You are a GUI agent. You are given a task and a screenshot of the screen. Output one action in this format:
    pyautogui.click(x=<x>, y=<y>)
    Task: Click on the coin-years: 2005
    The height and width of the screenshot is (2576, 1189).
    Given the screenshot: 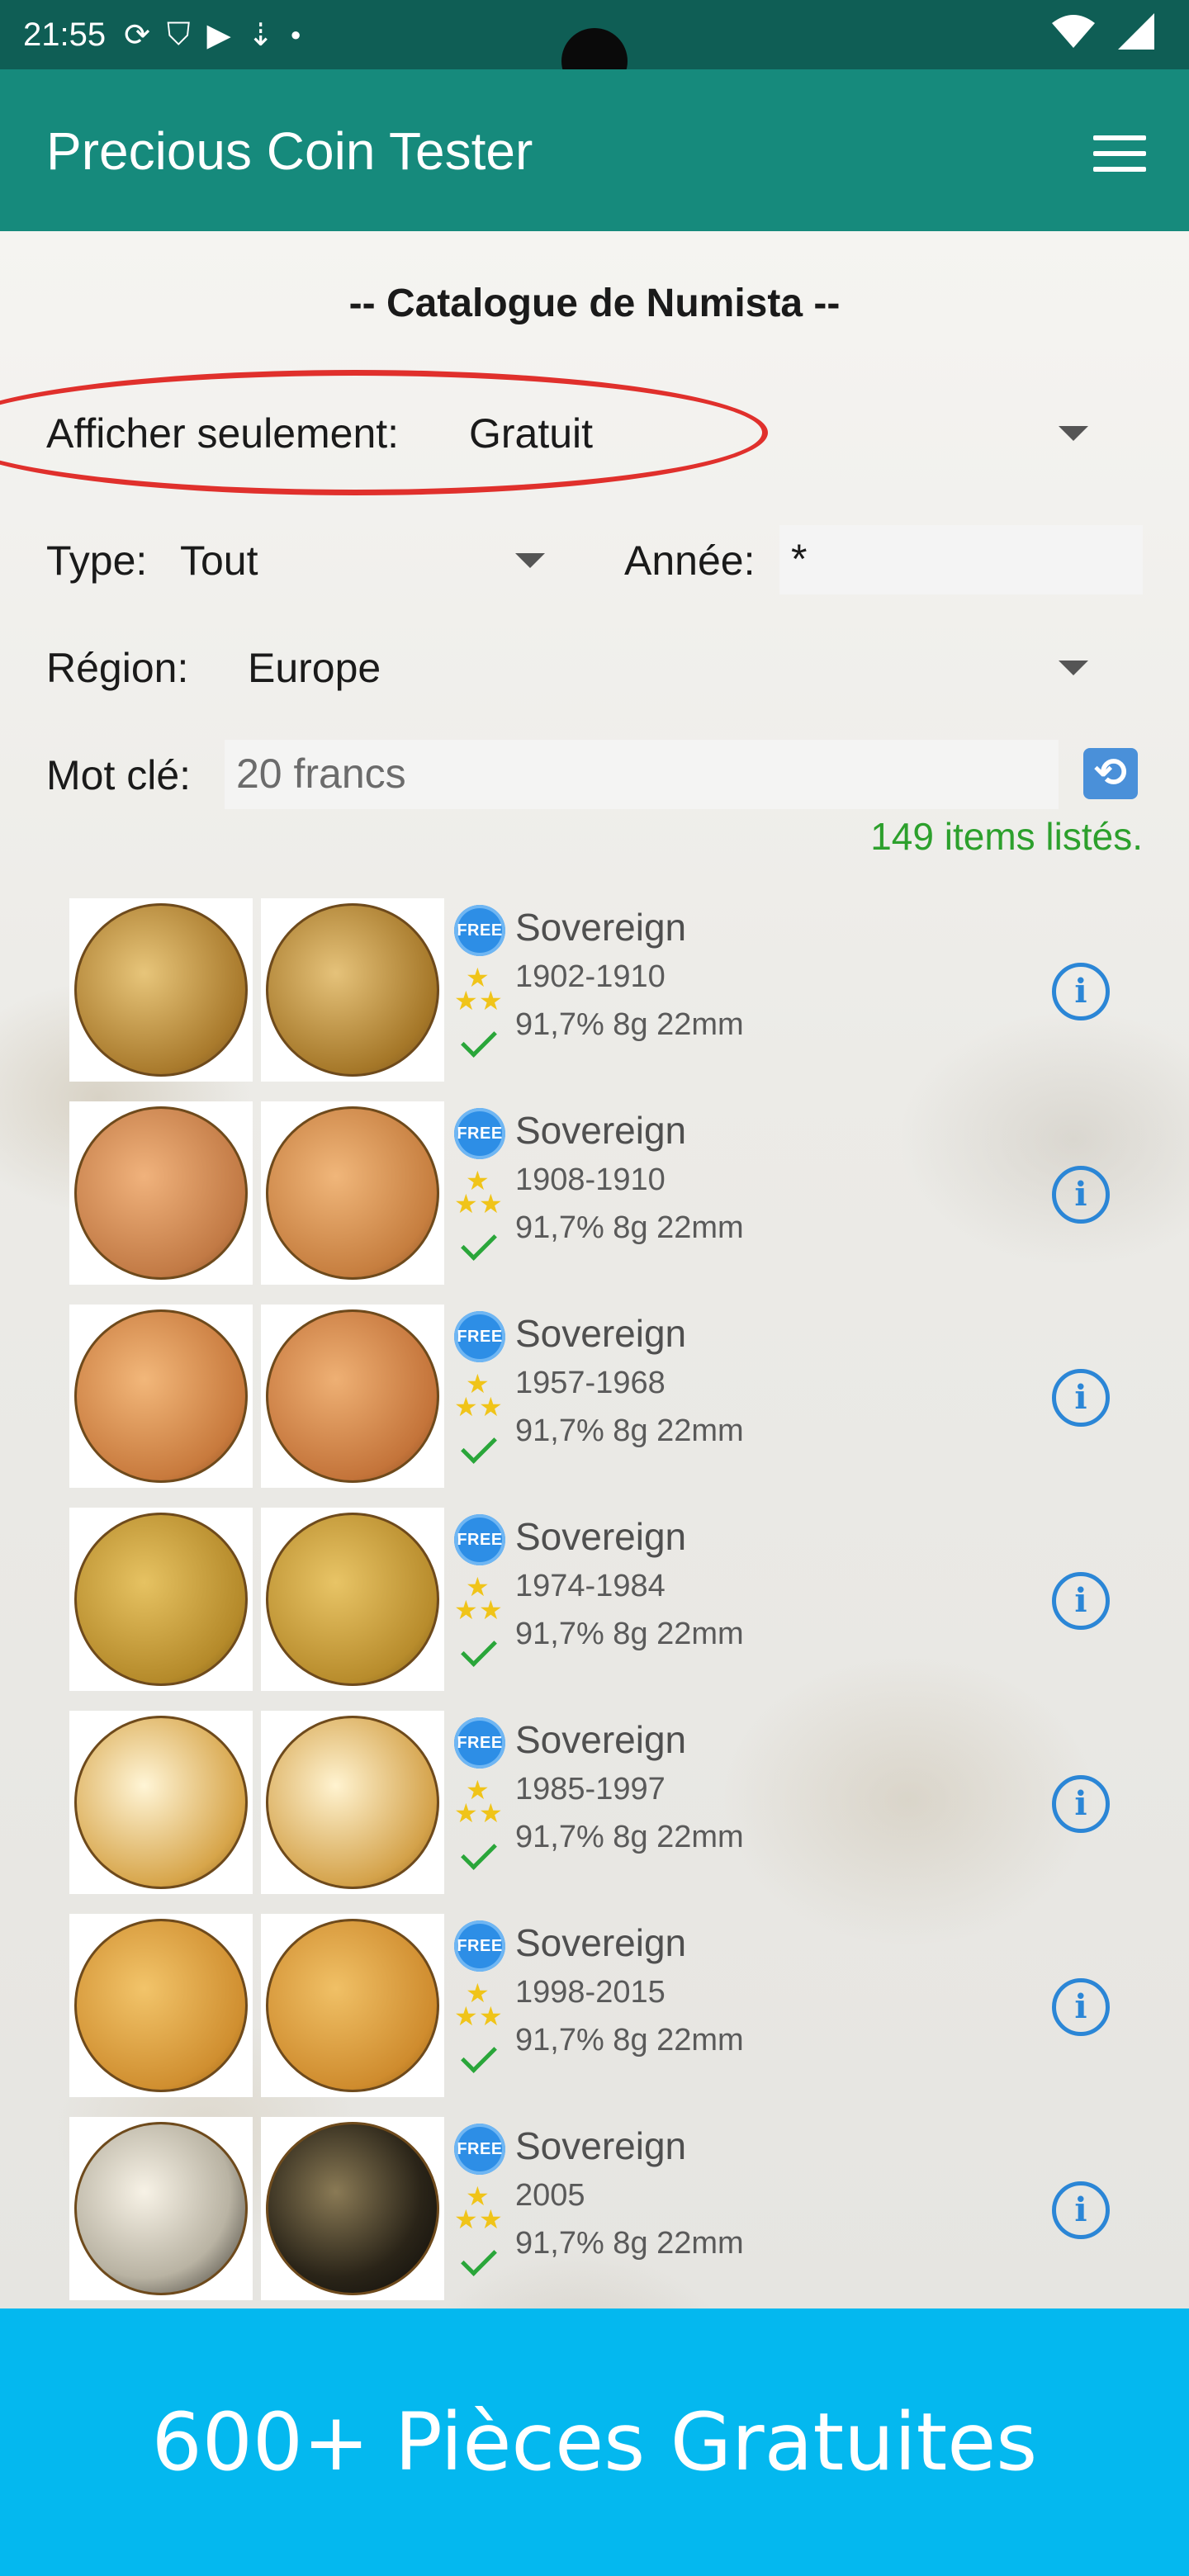 What is the action you would take?
    pyautogui.click(x=550, y=2195)
    